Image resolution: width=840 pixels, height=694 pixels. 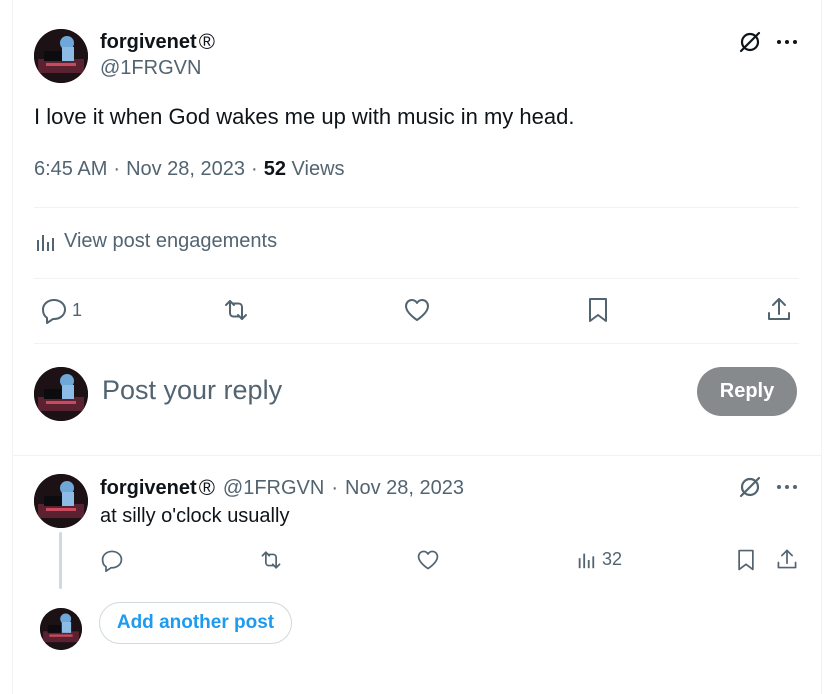 I want to click on section-divider, so click(x=417, y=455).